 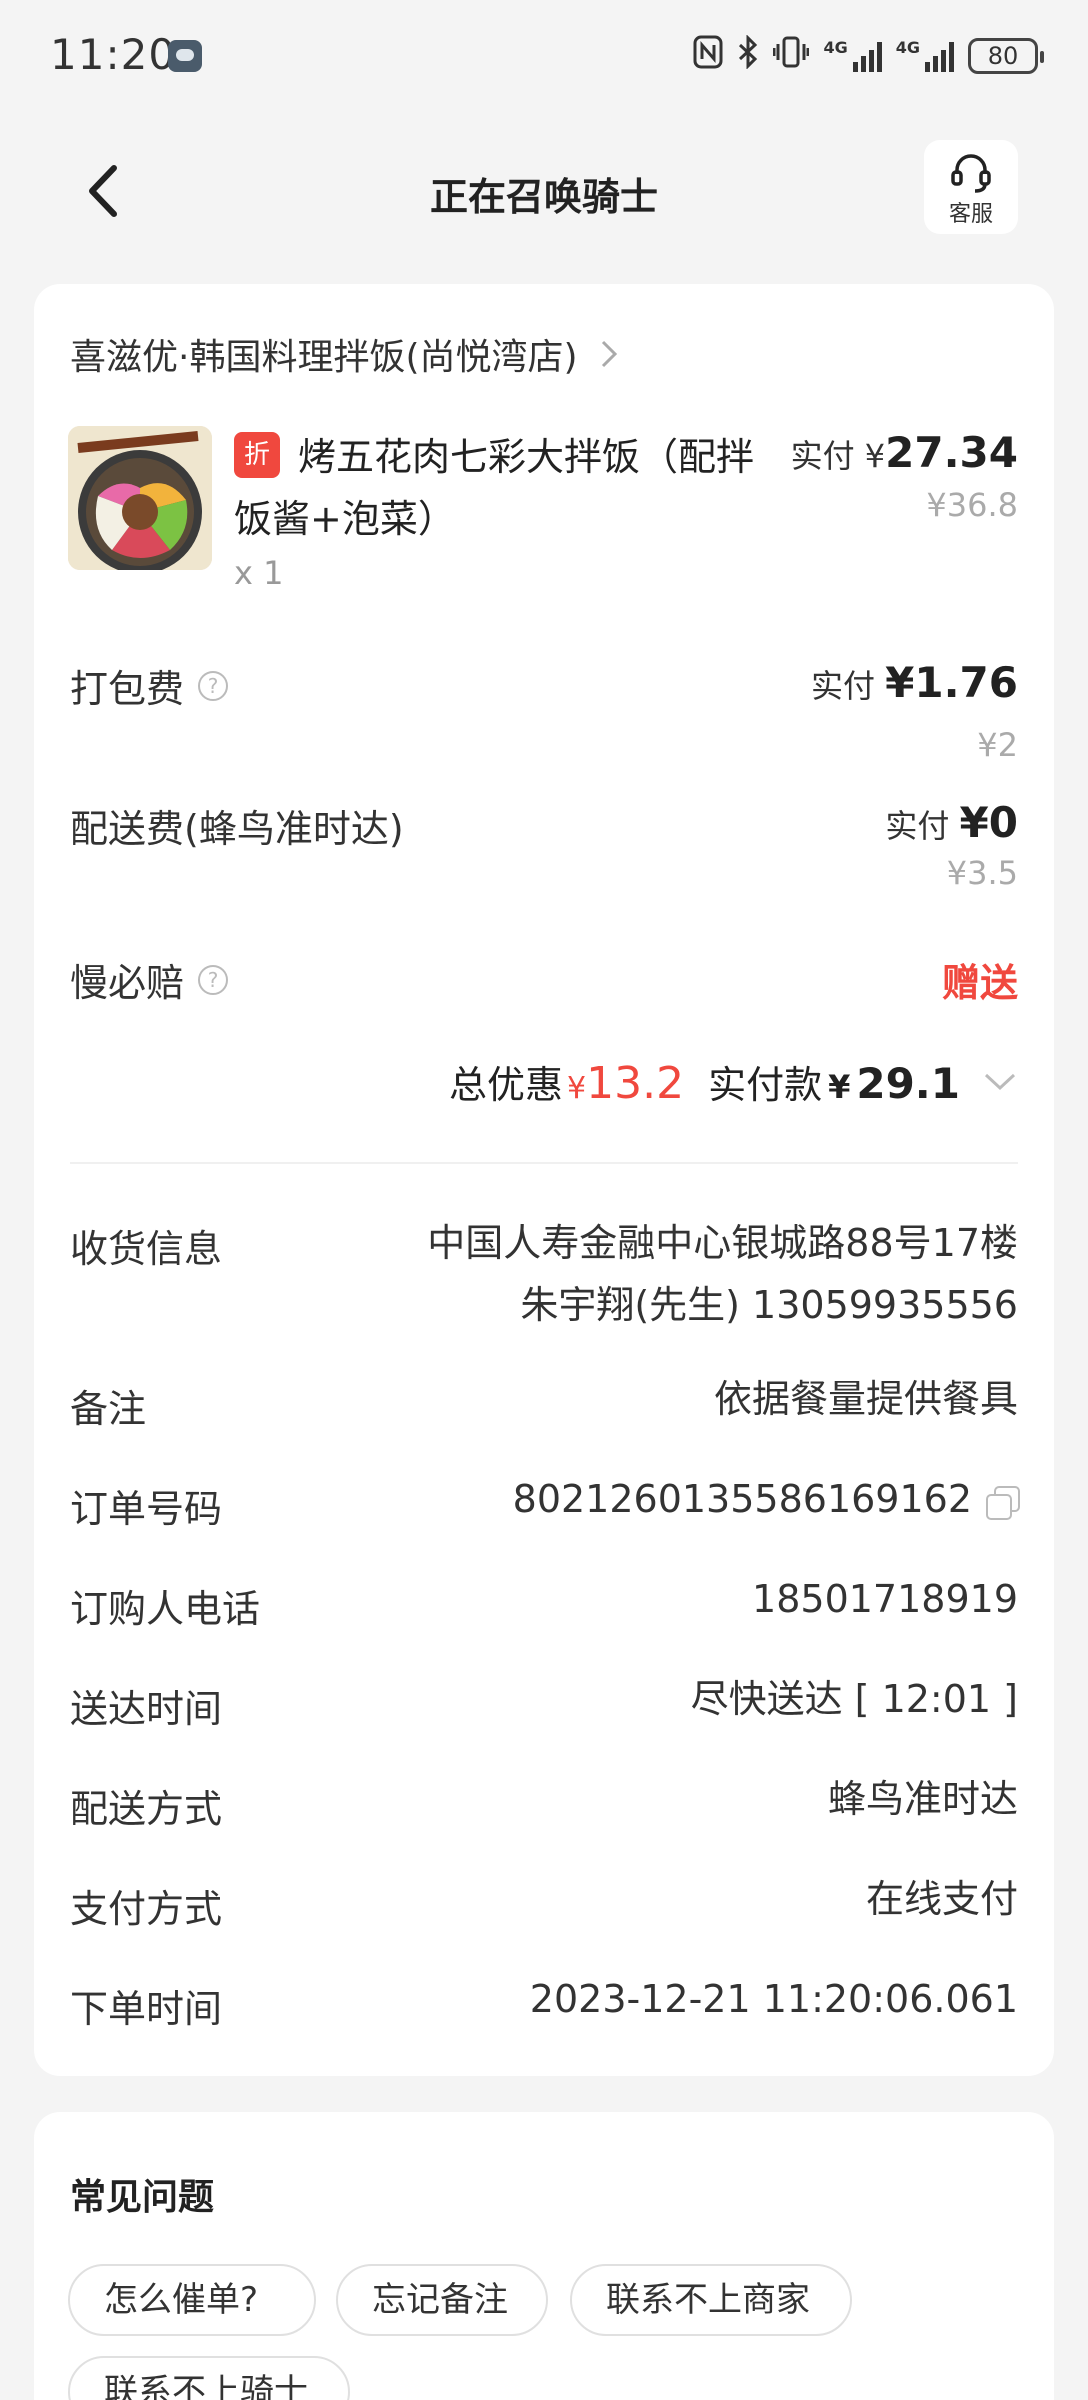 I want to click on packing-fee-original: ¥2, so click(x=997, y=745).